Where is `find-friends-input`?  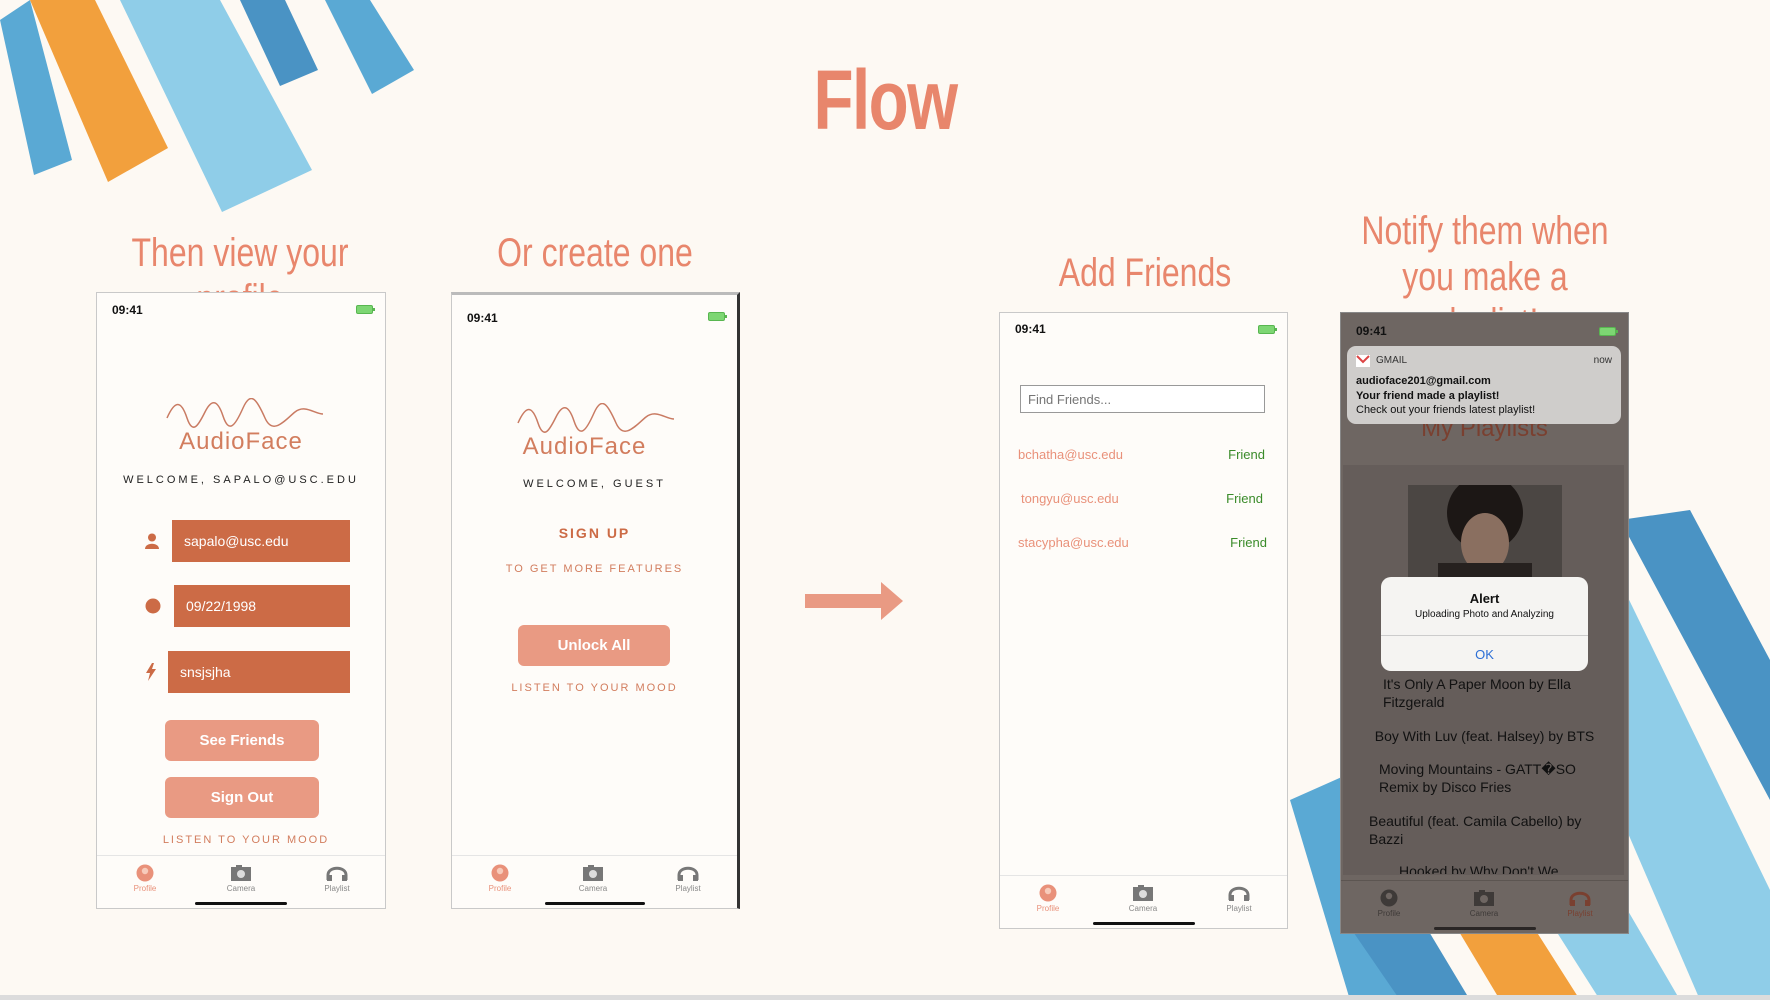 find-friends-input is located at coordinates (1142, 399).